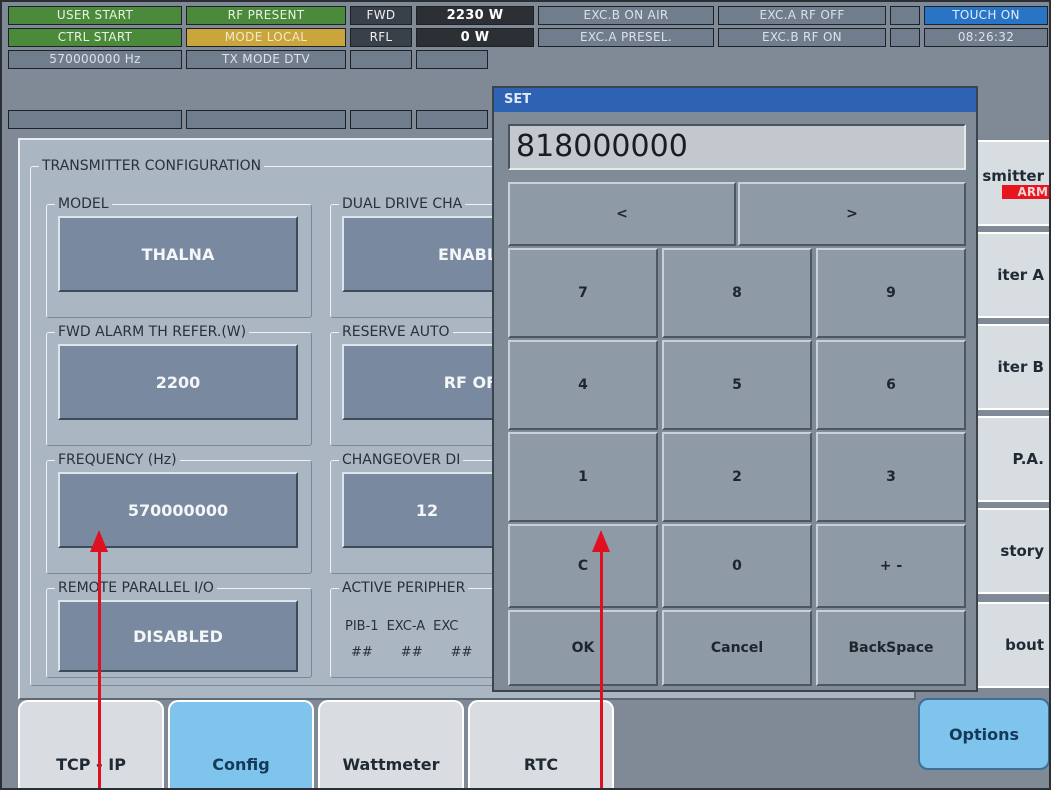  What do you see at coordinates (983, 734) in the screenshot?
I see `options-button: Options` at bounding box center [983, 734].